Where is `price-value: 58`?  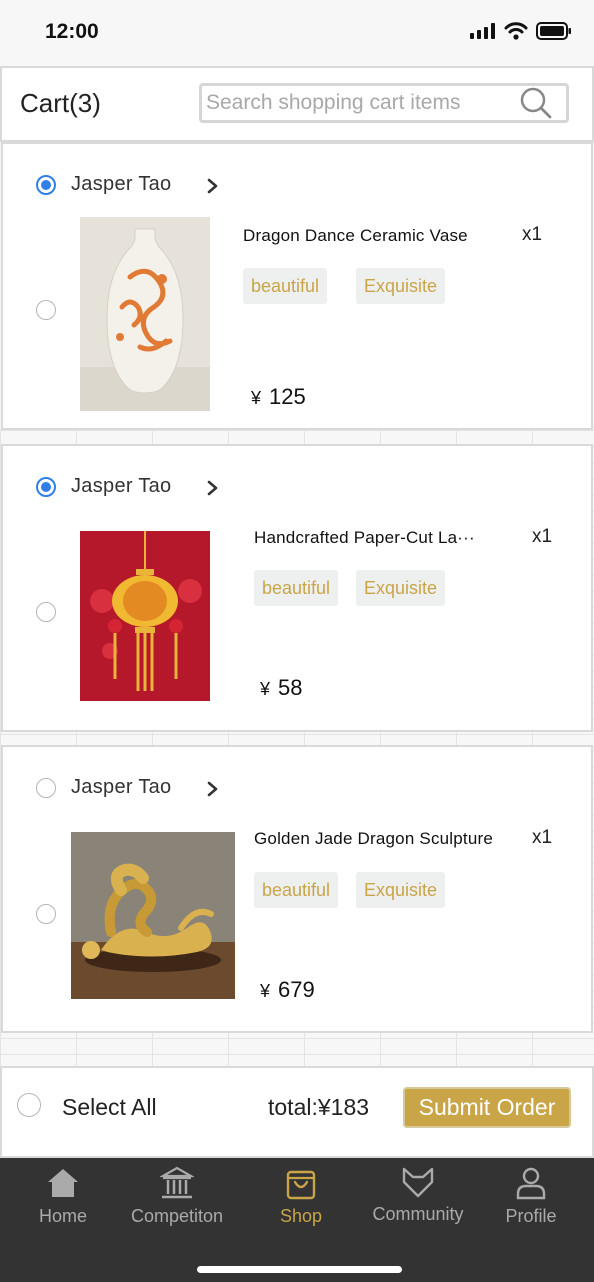 price-value: 58 is located at coordinates (290, 687).